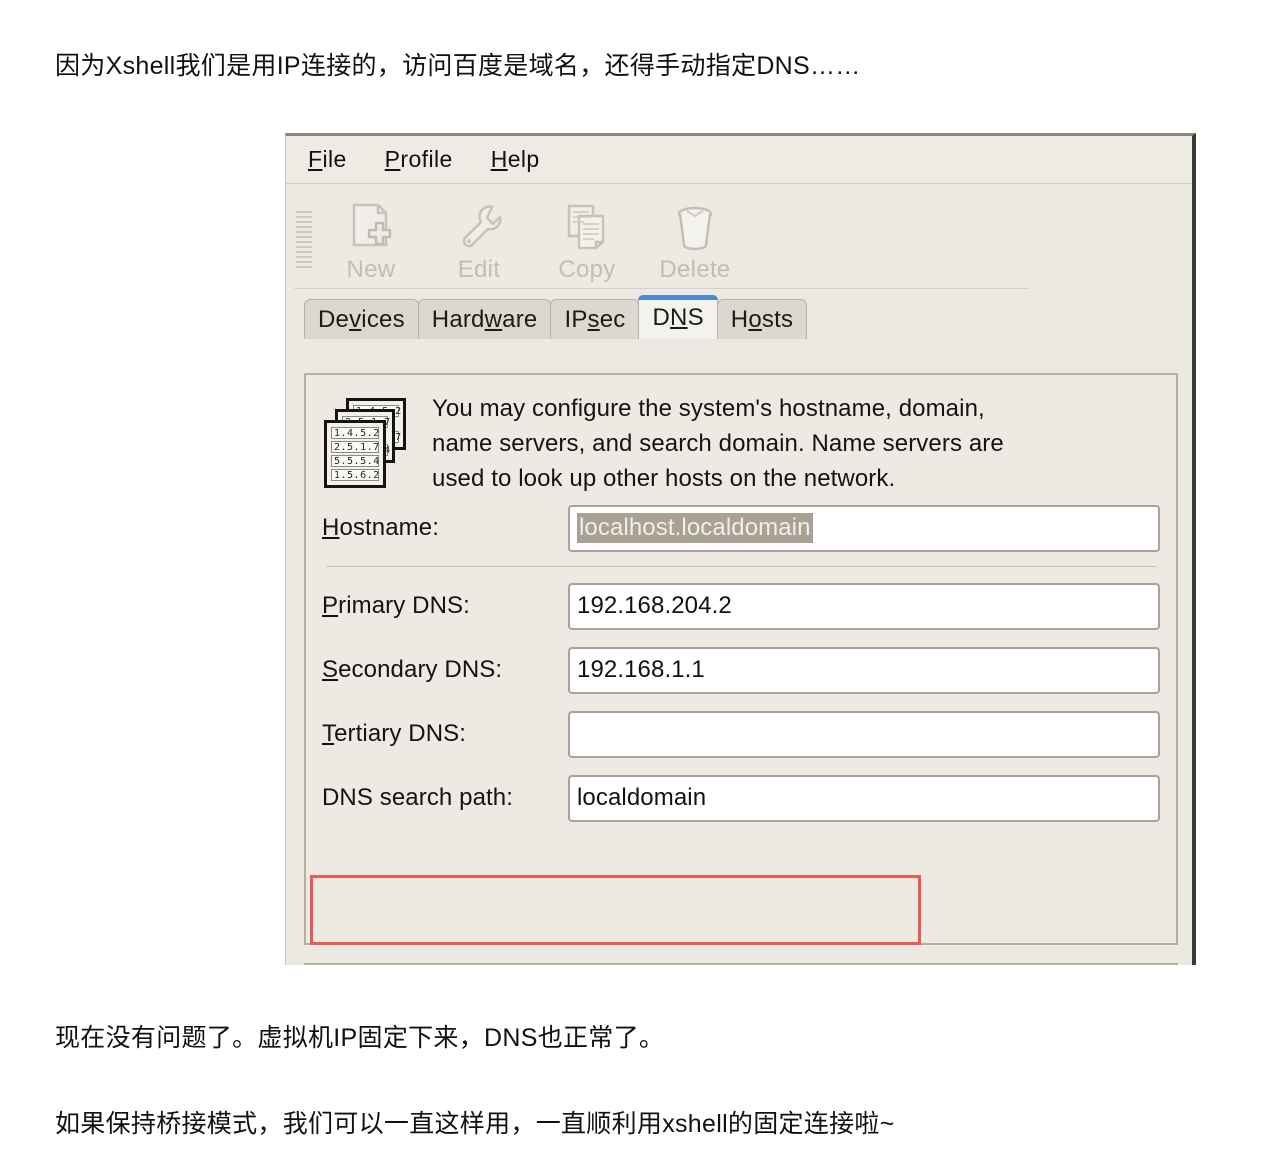 The width and height of the screenshot is (1274, 1169). Describe the element at coordinates (741, 566) in the screenshot. I see `form-divider` at that location.